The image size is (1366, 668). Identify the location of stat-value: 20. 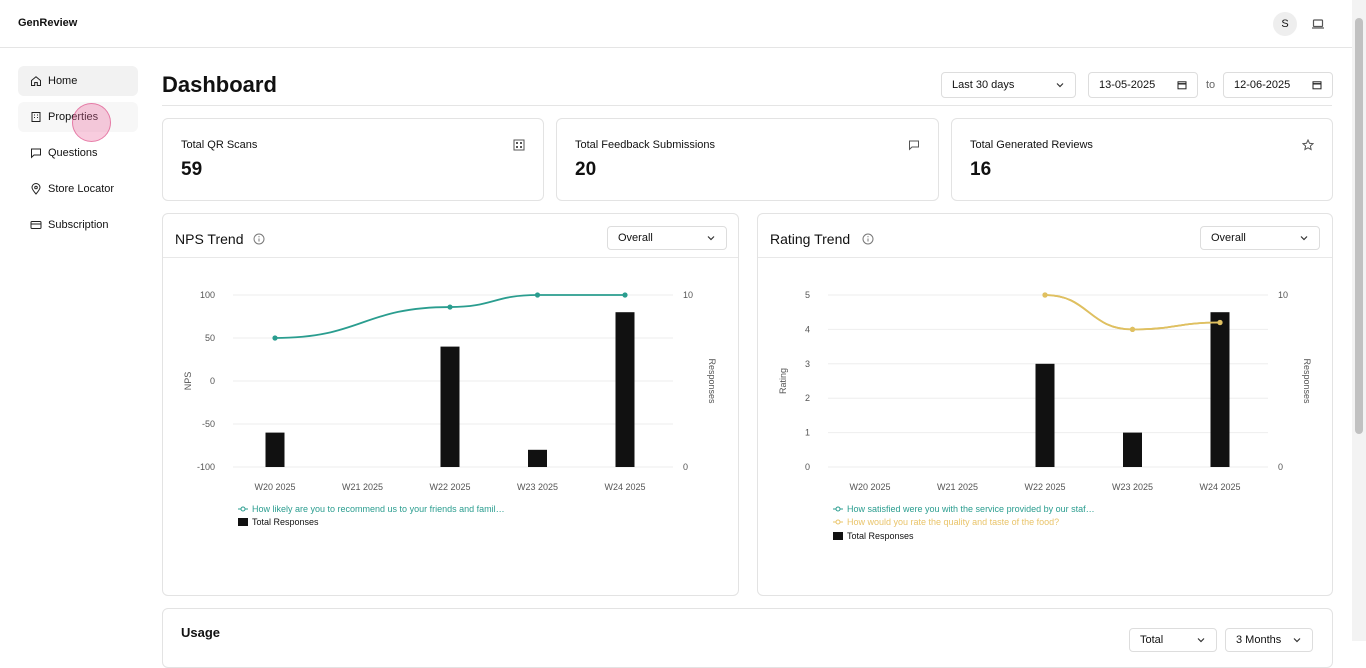
(586, 169).